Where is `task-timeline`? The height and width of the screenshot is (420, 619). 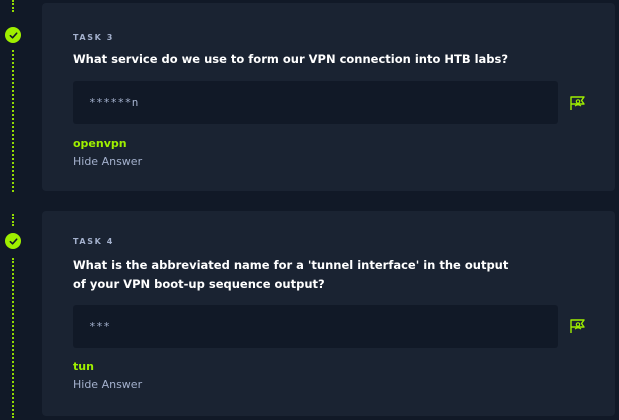
task-timeline is located at coordinates (21, 210).